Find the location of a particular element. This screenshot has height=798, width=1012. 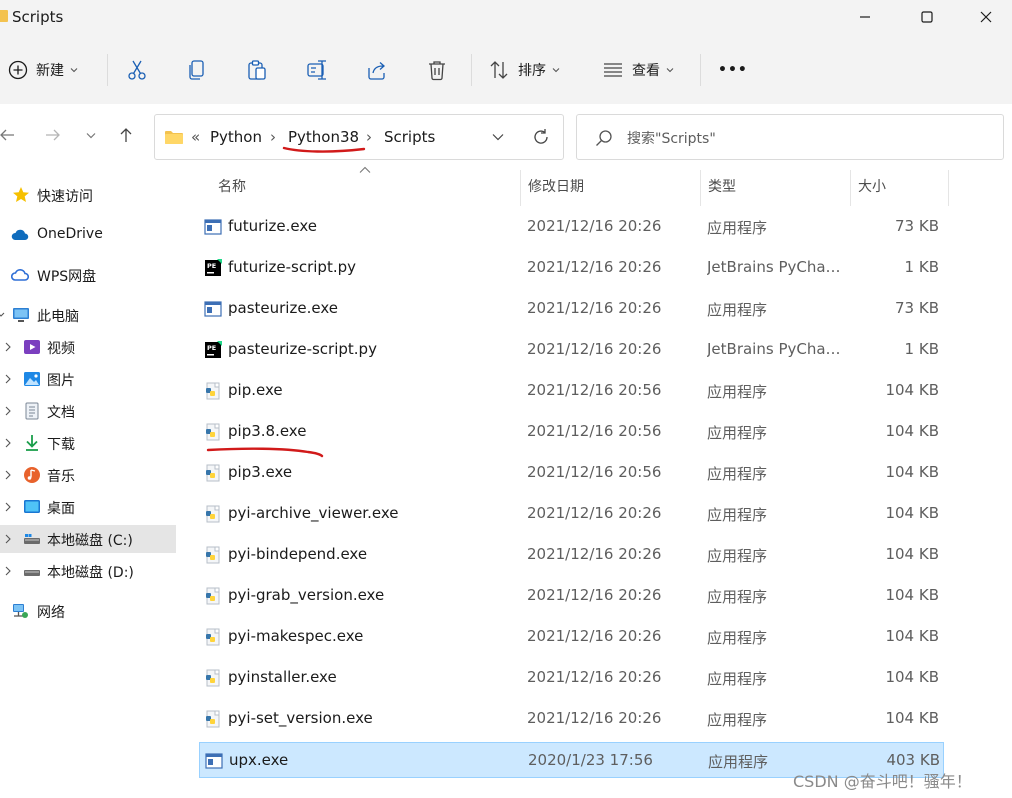

breadcrumb-scripts: Scripts is located at coordinates (409, 137).